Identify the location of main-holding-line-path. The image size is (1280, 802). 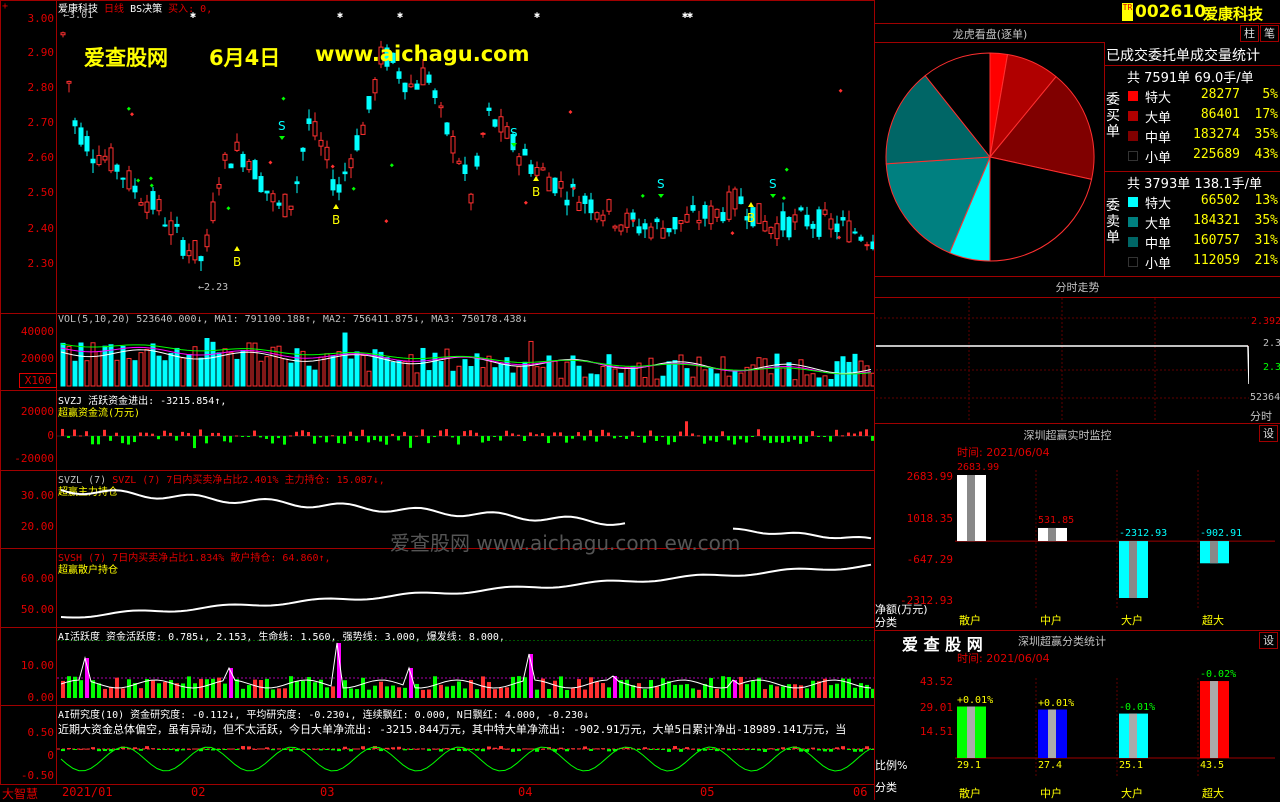
(343, 507).